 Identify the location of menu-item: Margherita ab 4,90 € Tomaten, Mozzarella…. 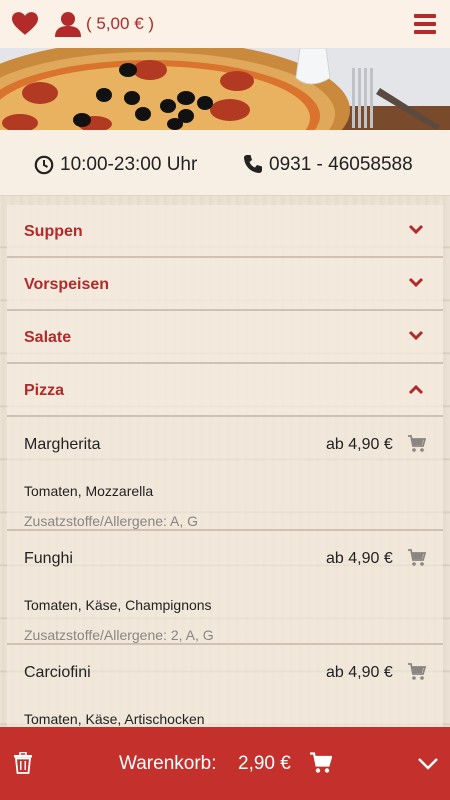
(225, 474).